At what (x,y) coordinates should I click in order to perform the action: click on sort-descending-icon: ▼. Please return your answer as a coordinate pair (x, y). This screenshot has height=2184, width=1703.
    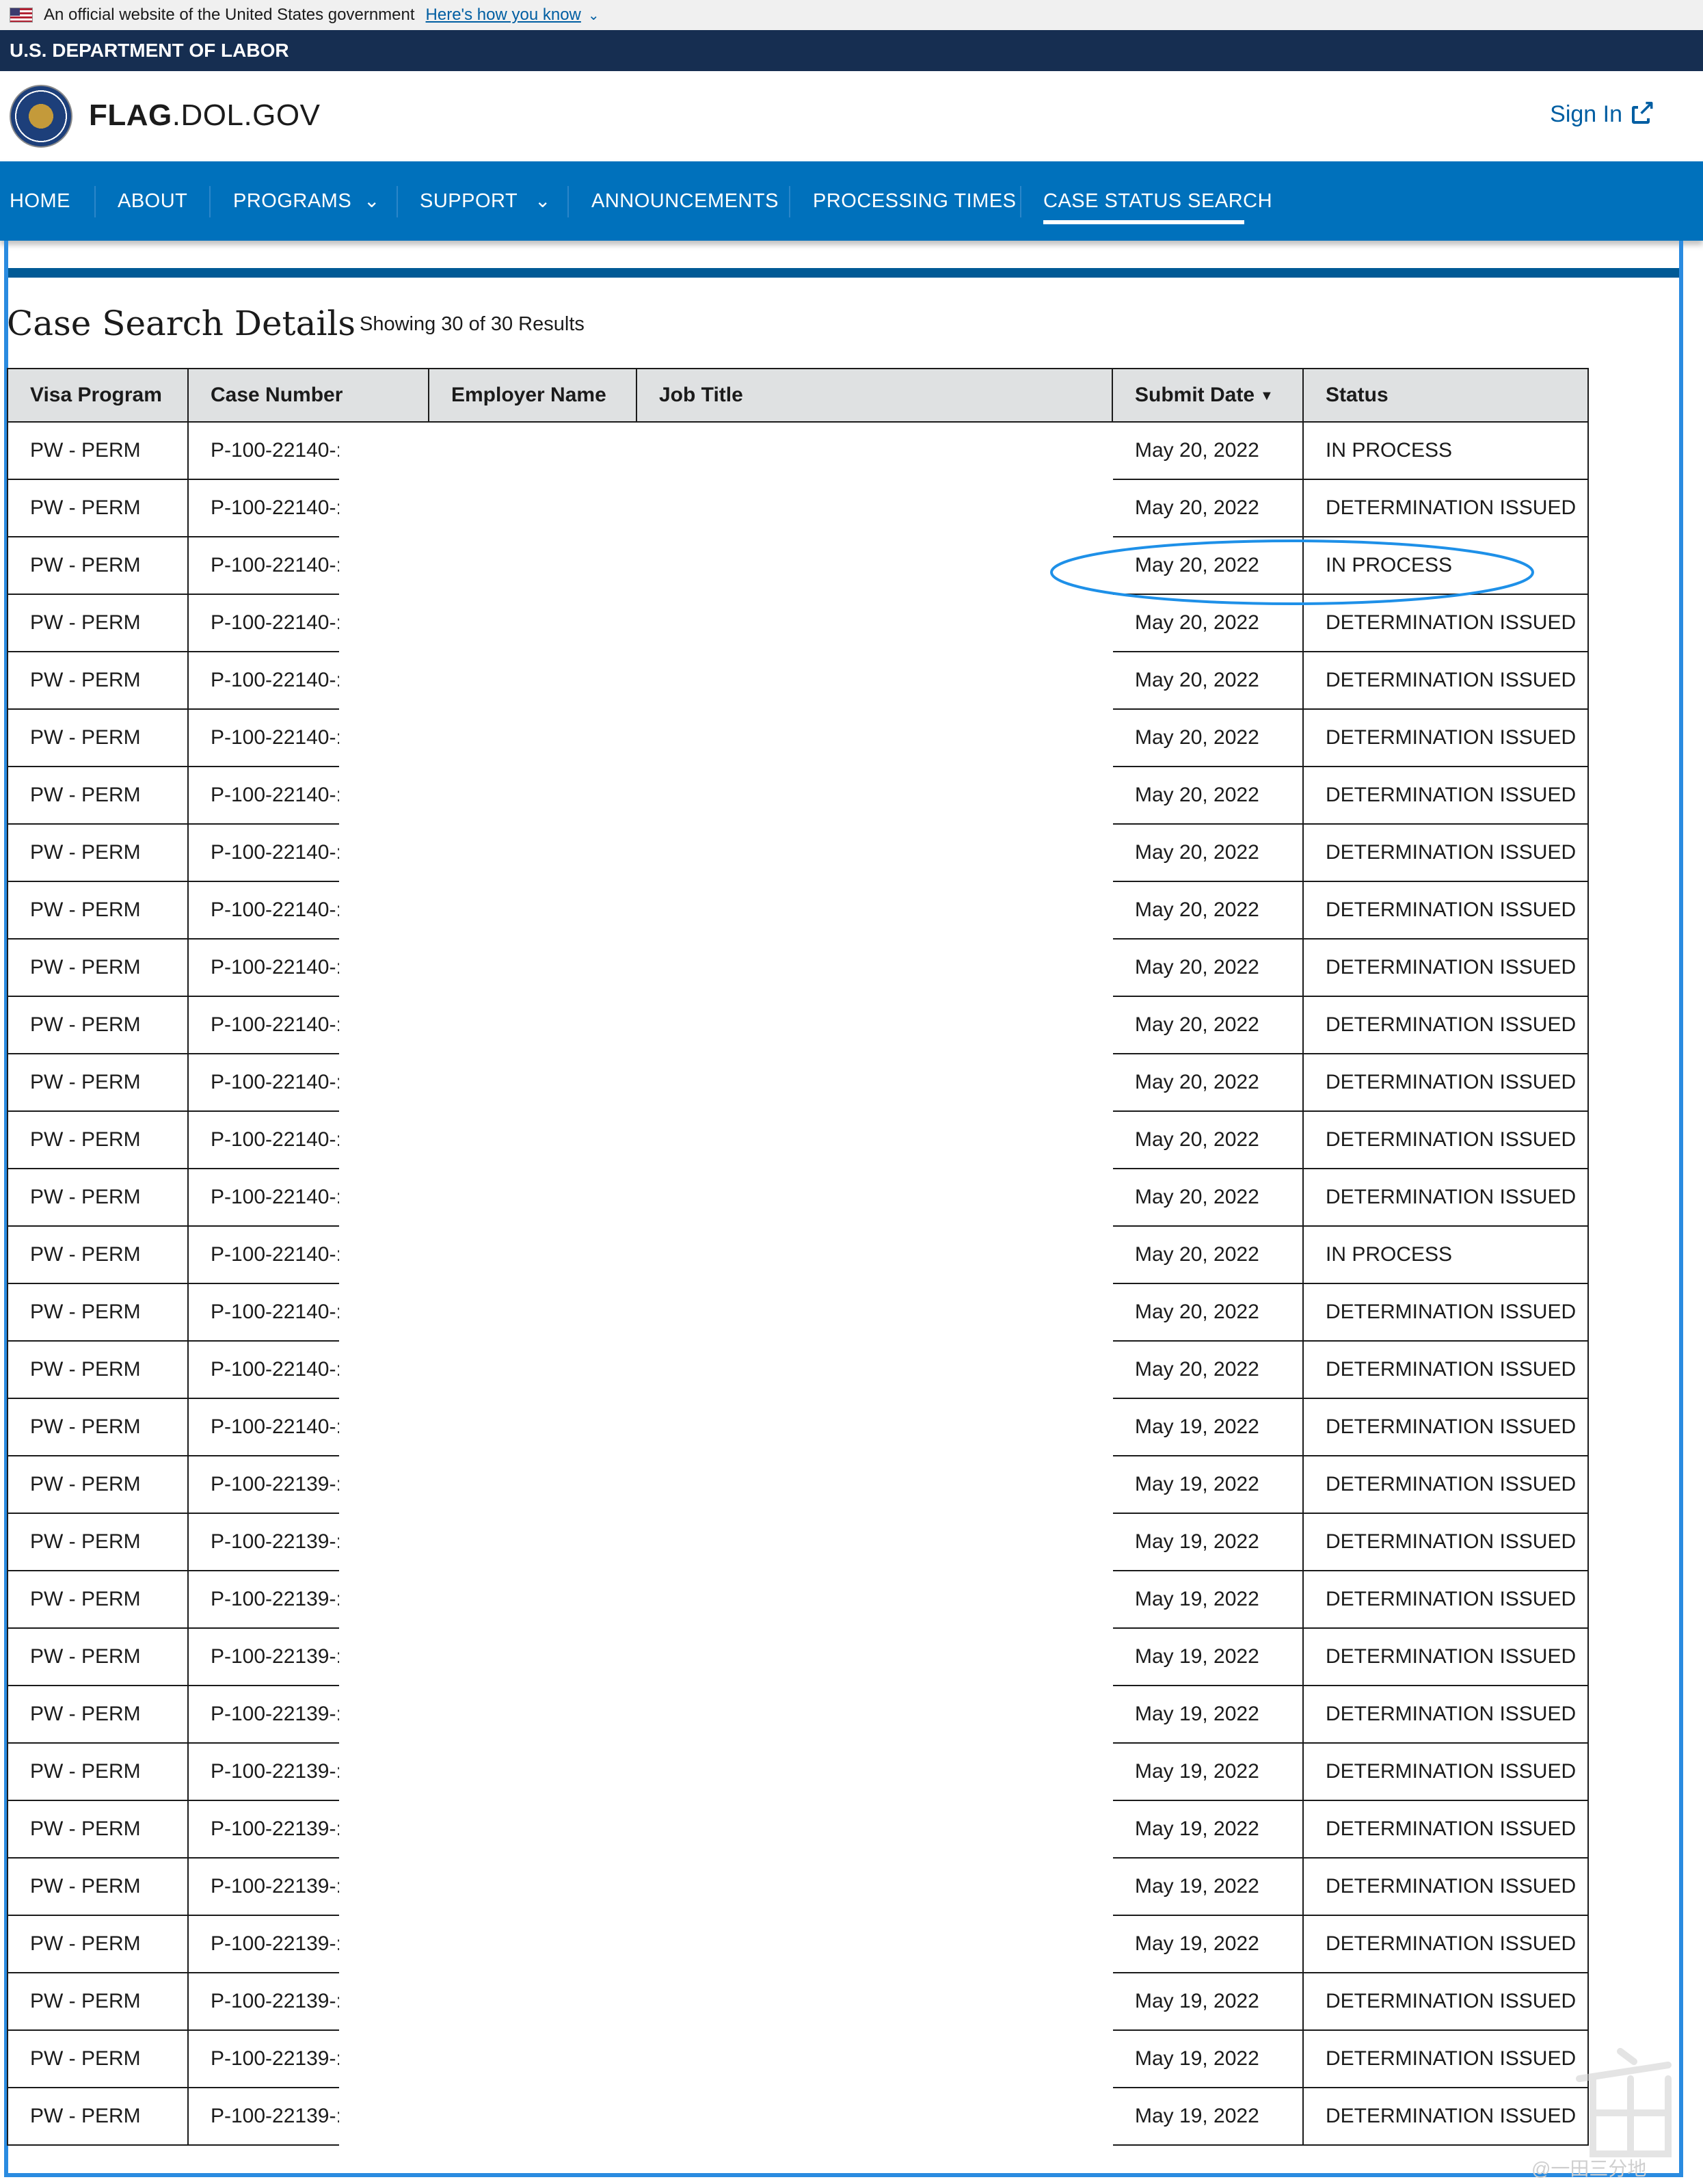
    Looking at the image, I should click on (1267, 395).